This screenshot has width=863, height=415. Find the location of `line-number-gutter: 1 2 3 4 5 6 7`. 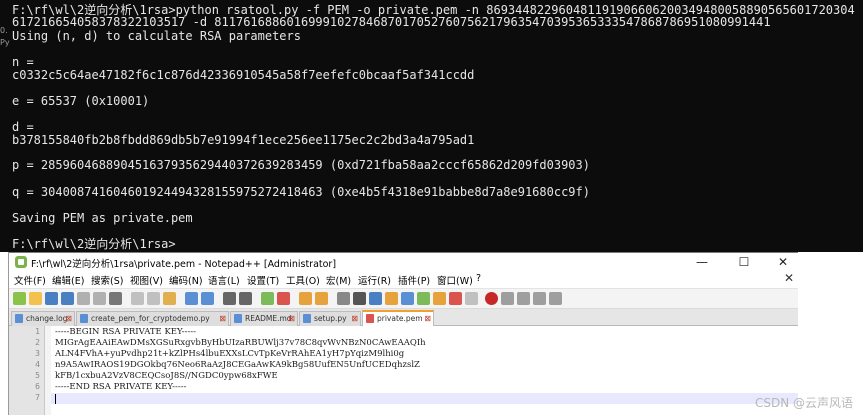

line-number-gutter: 1 2 3 4 5 6 7 is located at coordinates (27, 370).